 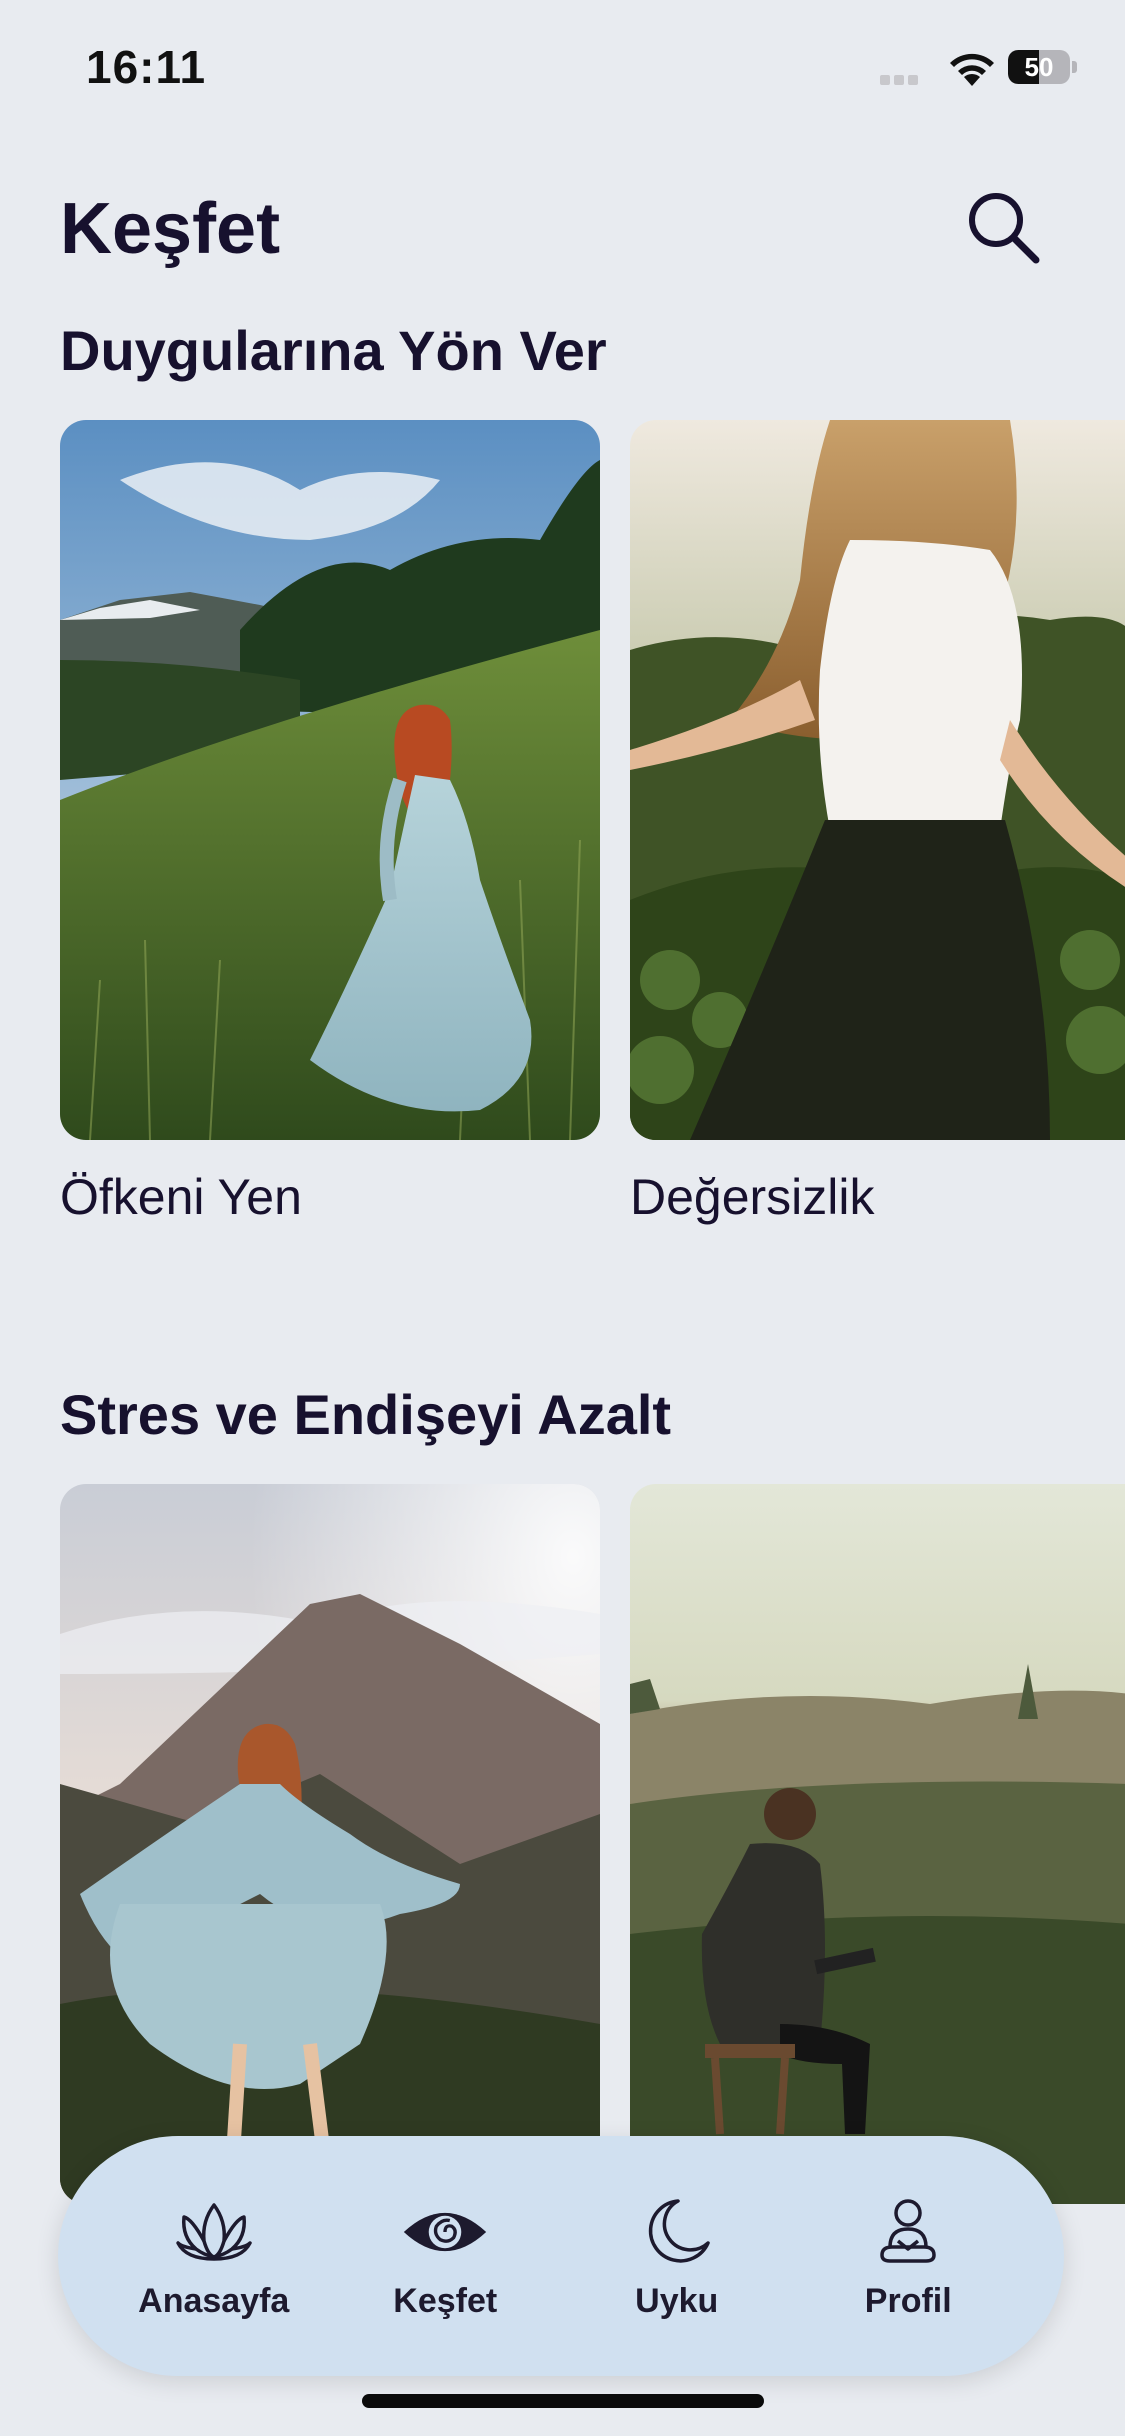 What do you see at coordinates (562, 70) in the screenshot?
I see `status-bar: 16:11 50` at bounding box center [562, 70].